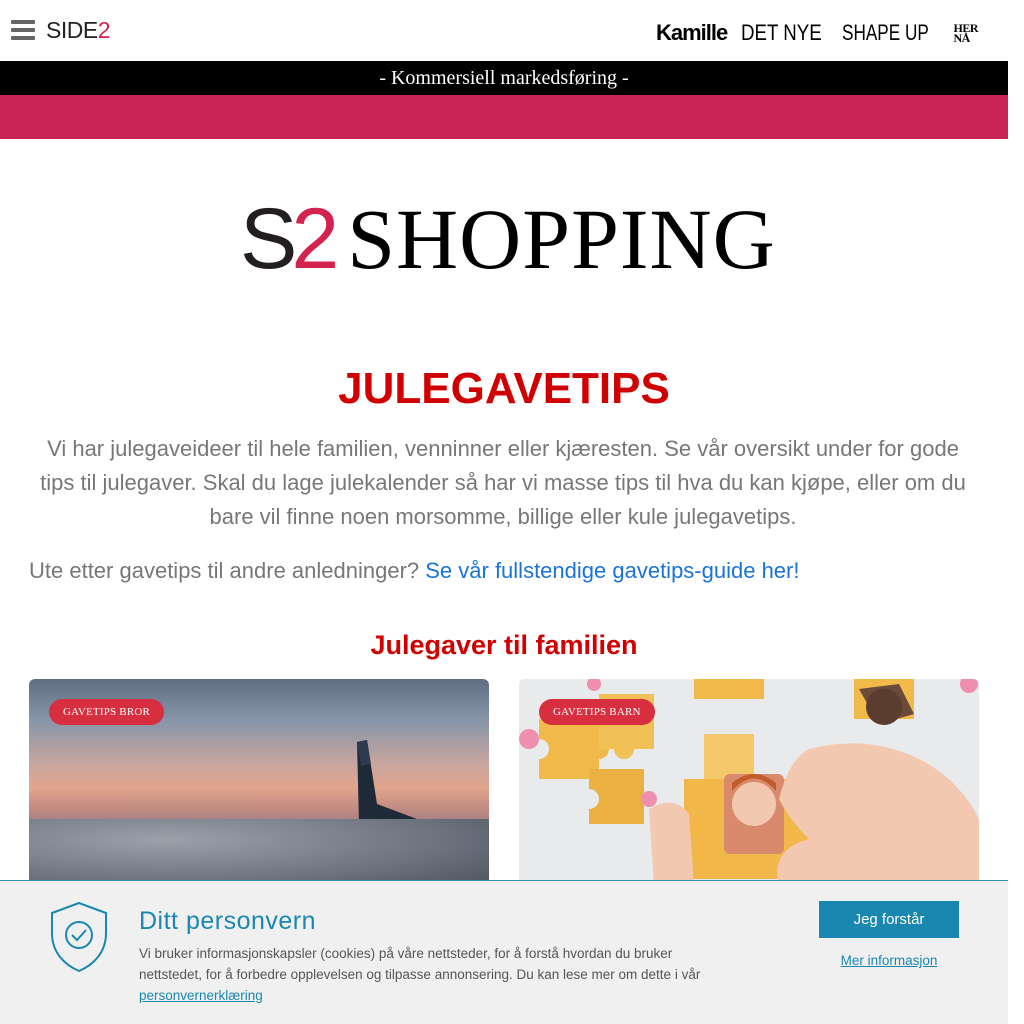 The width and height of the screenshot is (1024, 1024). I want to click on clouds-image, so click(259, 854).